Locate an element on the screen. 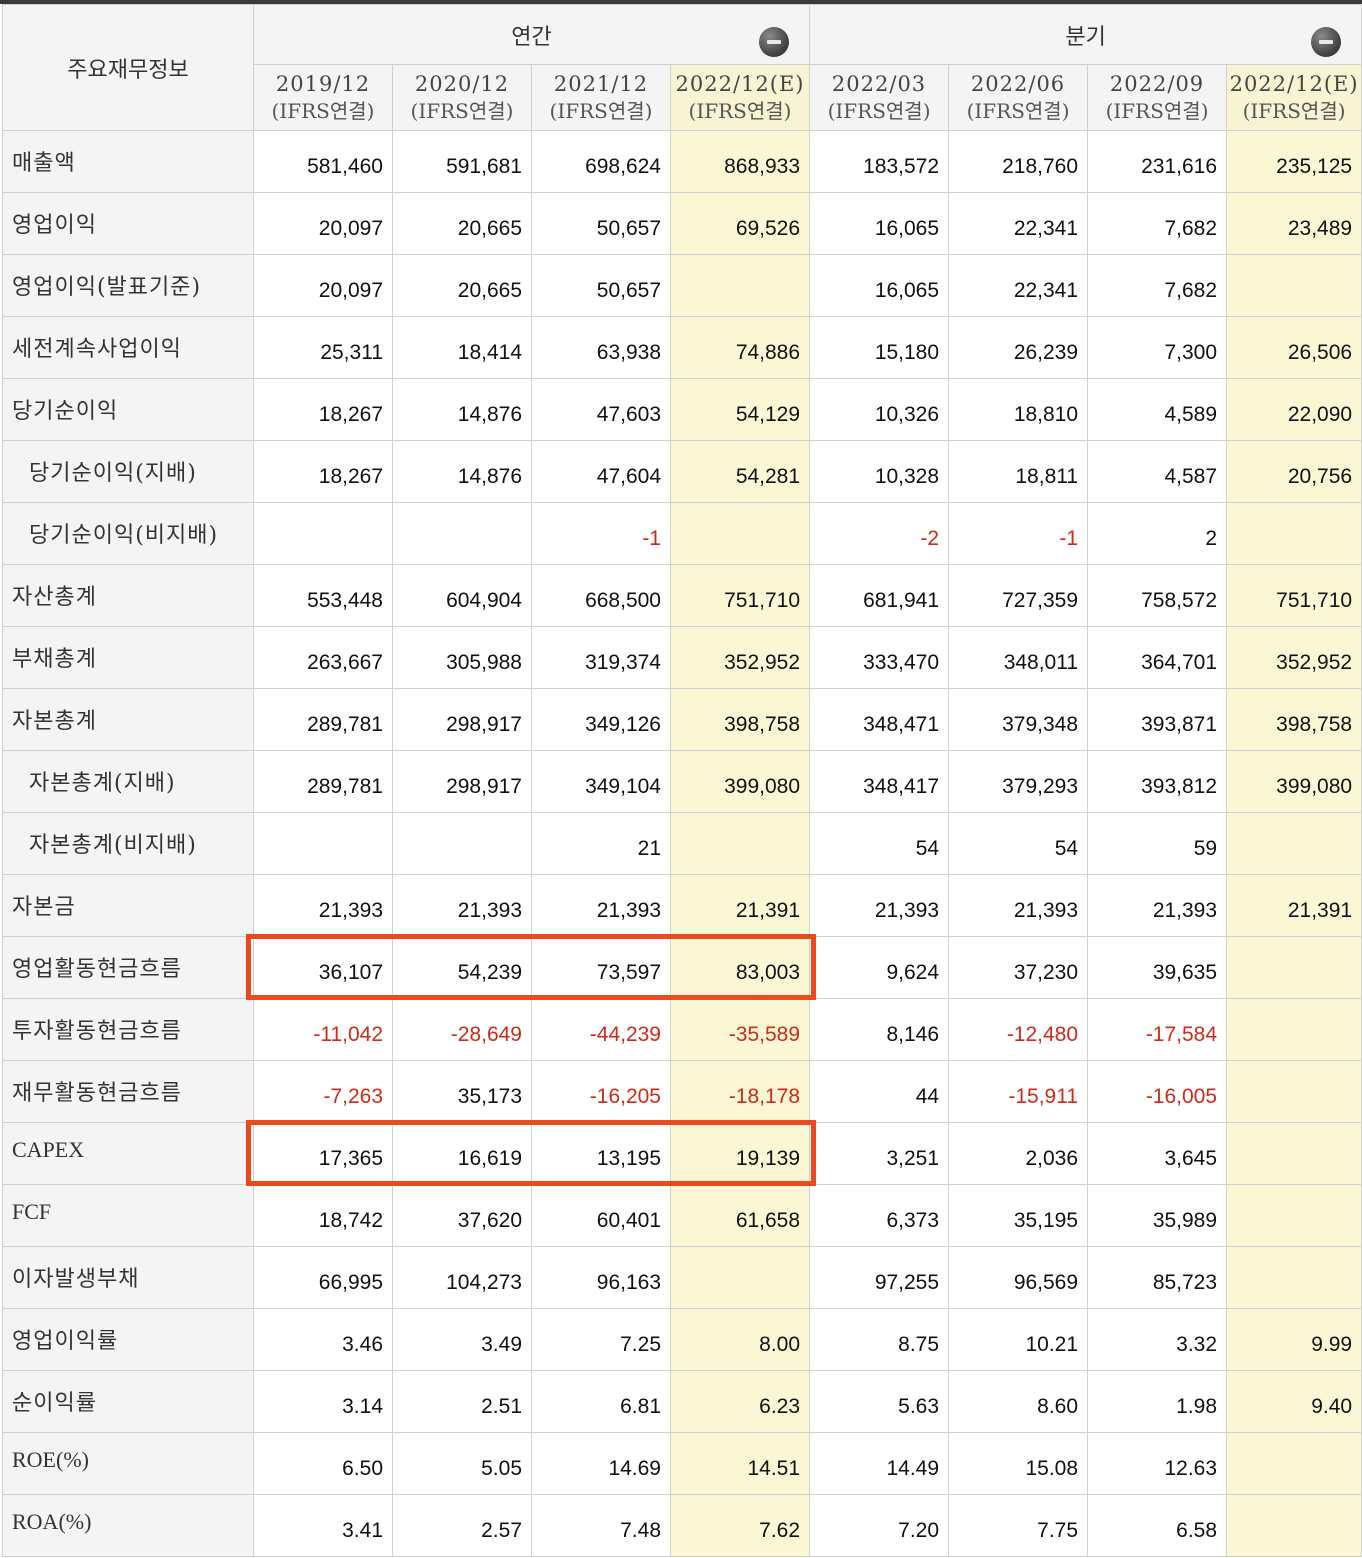  period-header: 2022/03 (IFRS연결) is located at coordinates (879, 97).